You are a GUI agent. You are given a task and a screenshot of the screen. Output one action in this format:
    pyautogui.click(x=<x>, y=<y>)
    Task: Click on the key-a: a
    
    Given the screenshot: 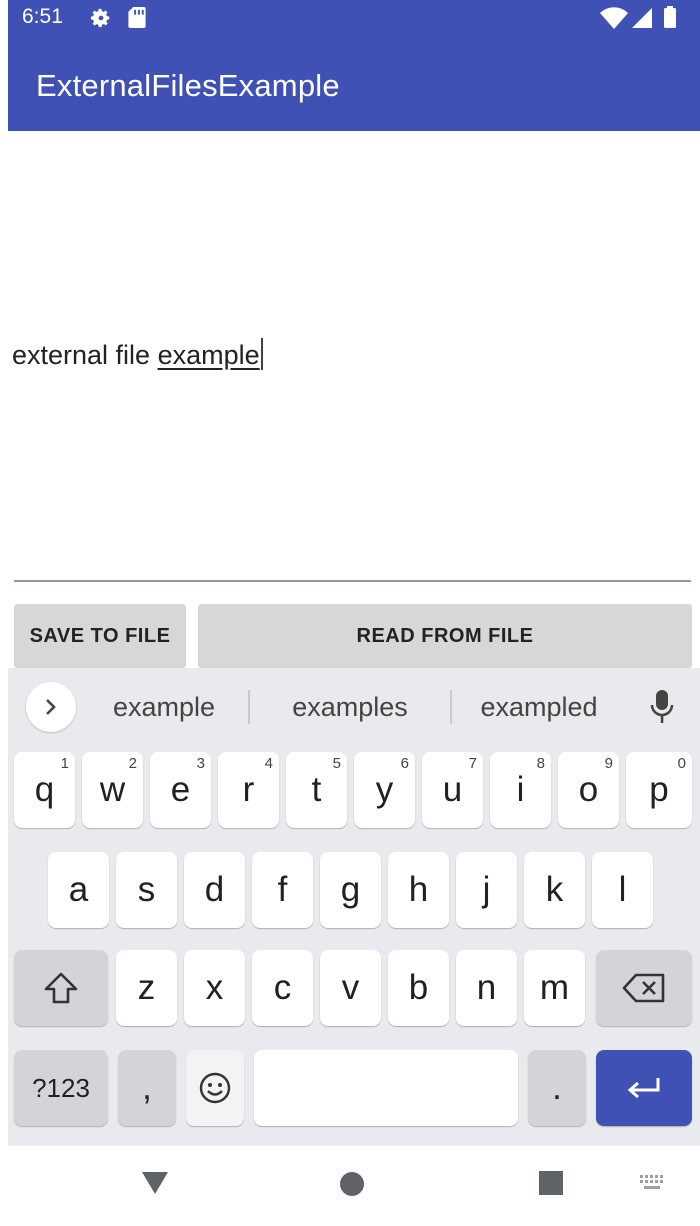 What is the action you would take?
    pyautogui.click(x=78, y=890)
    